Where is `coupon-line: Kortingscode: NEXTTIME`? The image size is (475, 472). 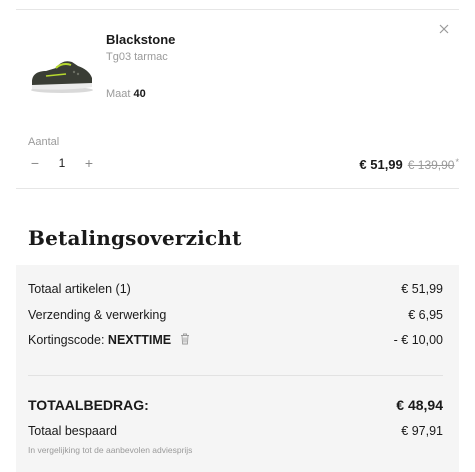
coupon-line: Kortingscode: NEXTTIME is located at coordinates (109, 340).